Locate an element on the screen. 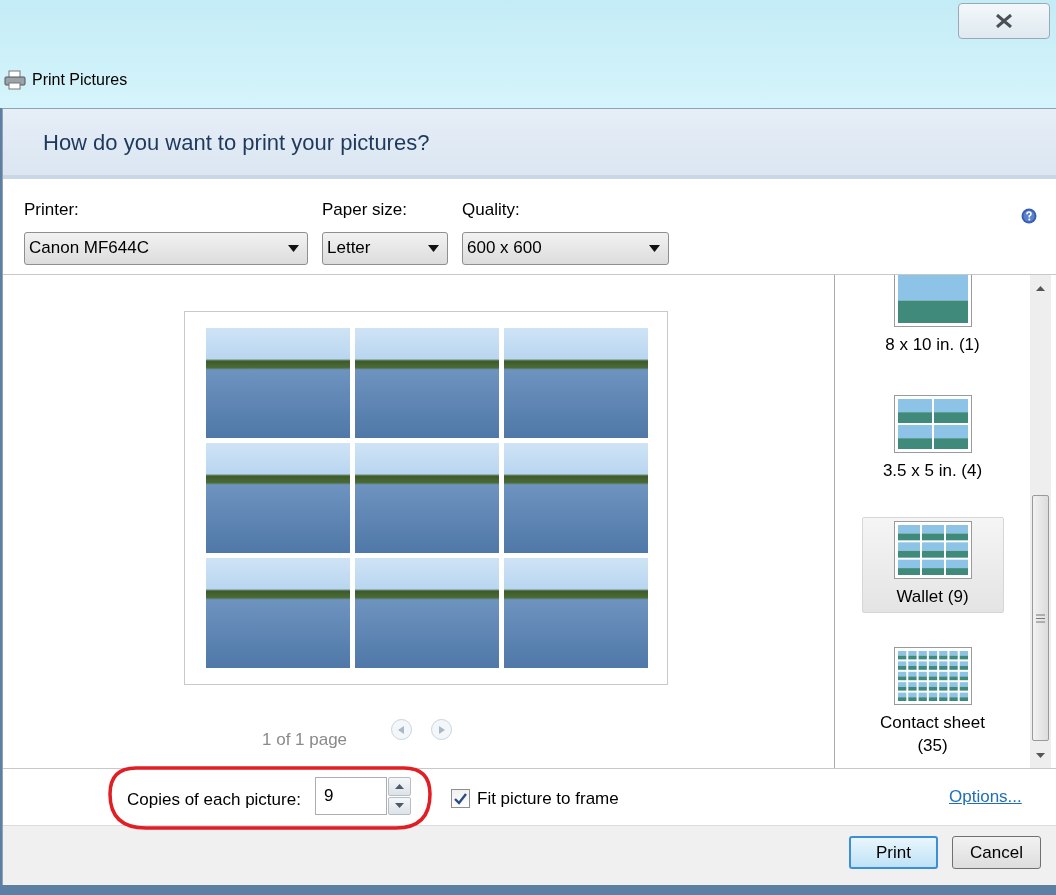  close-button is located at coordinates (1004, 21).